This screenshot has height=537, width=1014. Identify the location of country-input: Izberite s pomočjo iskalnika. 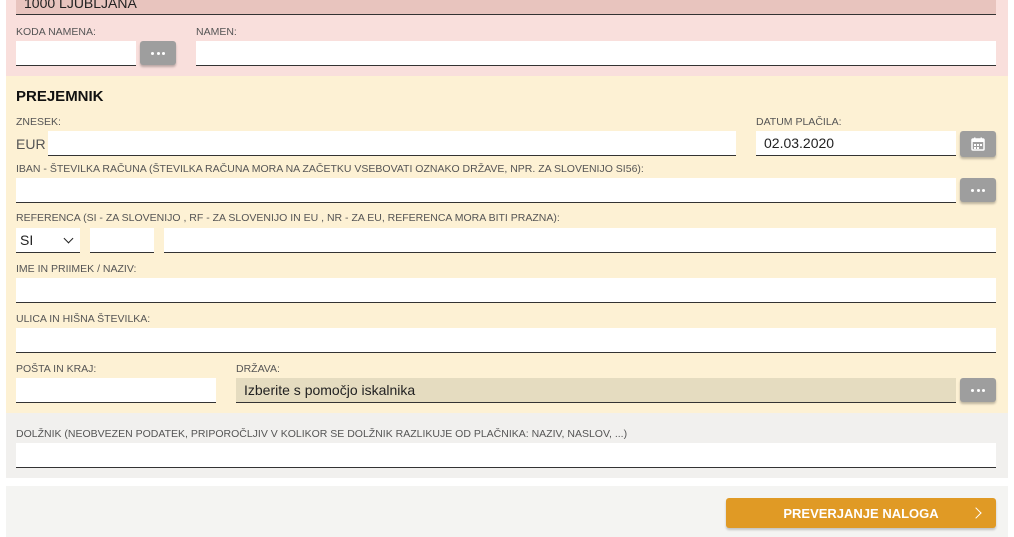
(596, 390).